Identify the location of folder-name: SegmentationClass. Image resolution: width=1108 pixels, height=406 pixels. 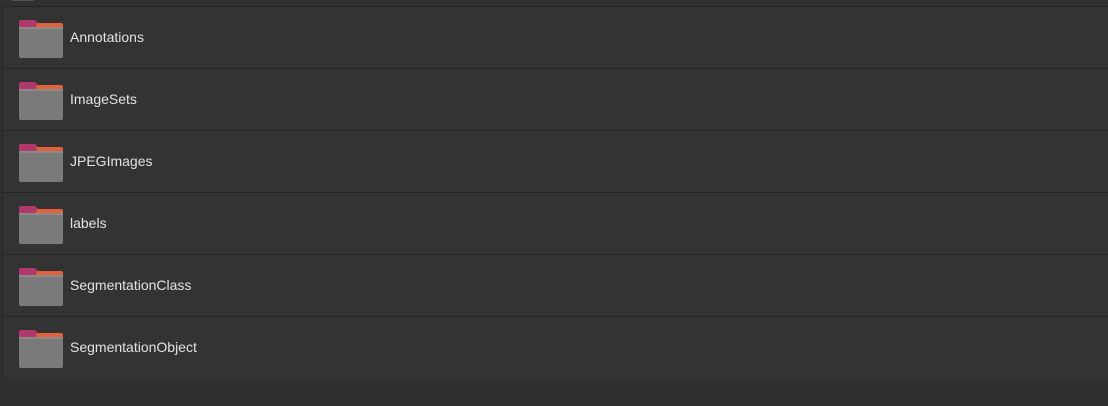
(131, 285).